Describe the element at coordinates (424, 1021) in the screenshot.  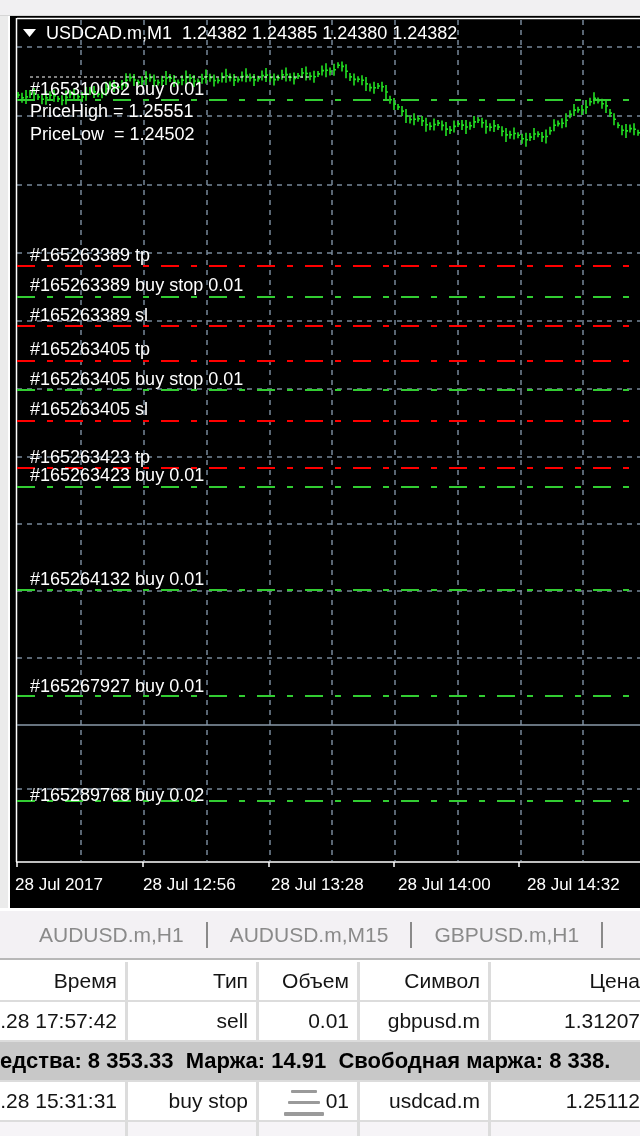
I see `table-cell: gbpusd.m` at that location.